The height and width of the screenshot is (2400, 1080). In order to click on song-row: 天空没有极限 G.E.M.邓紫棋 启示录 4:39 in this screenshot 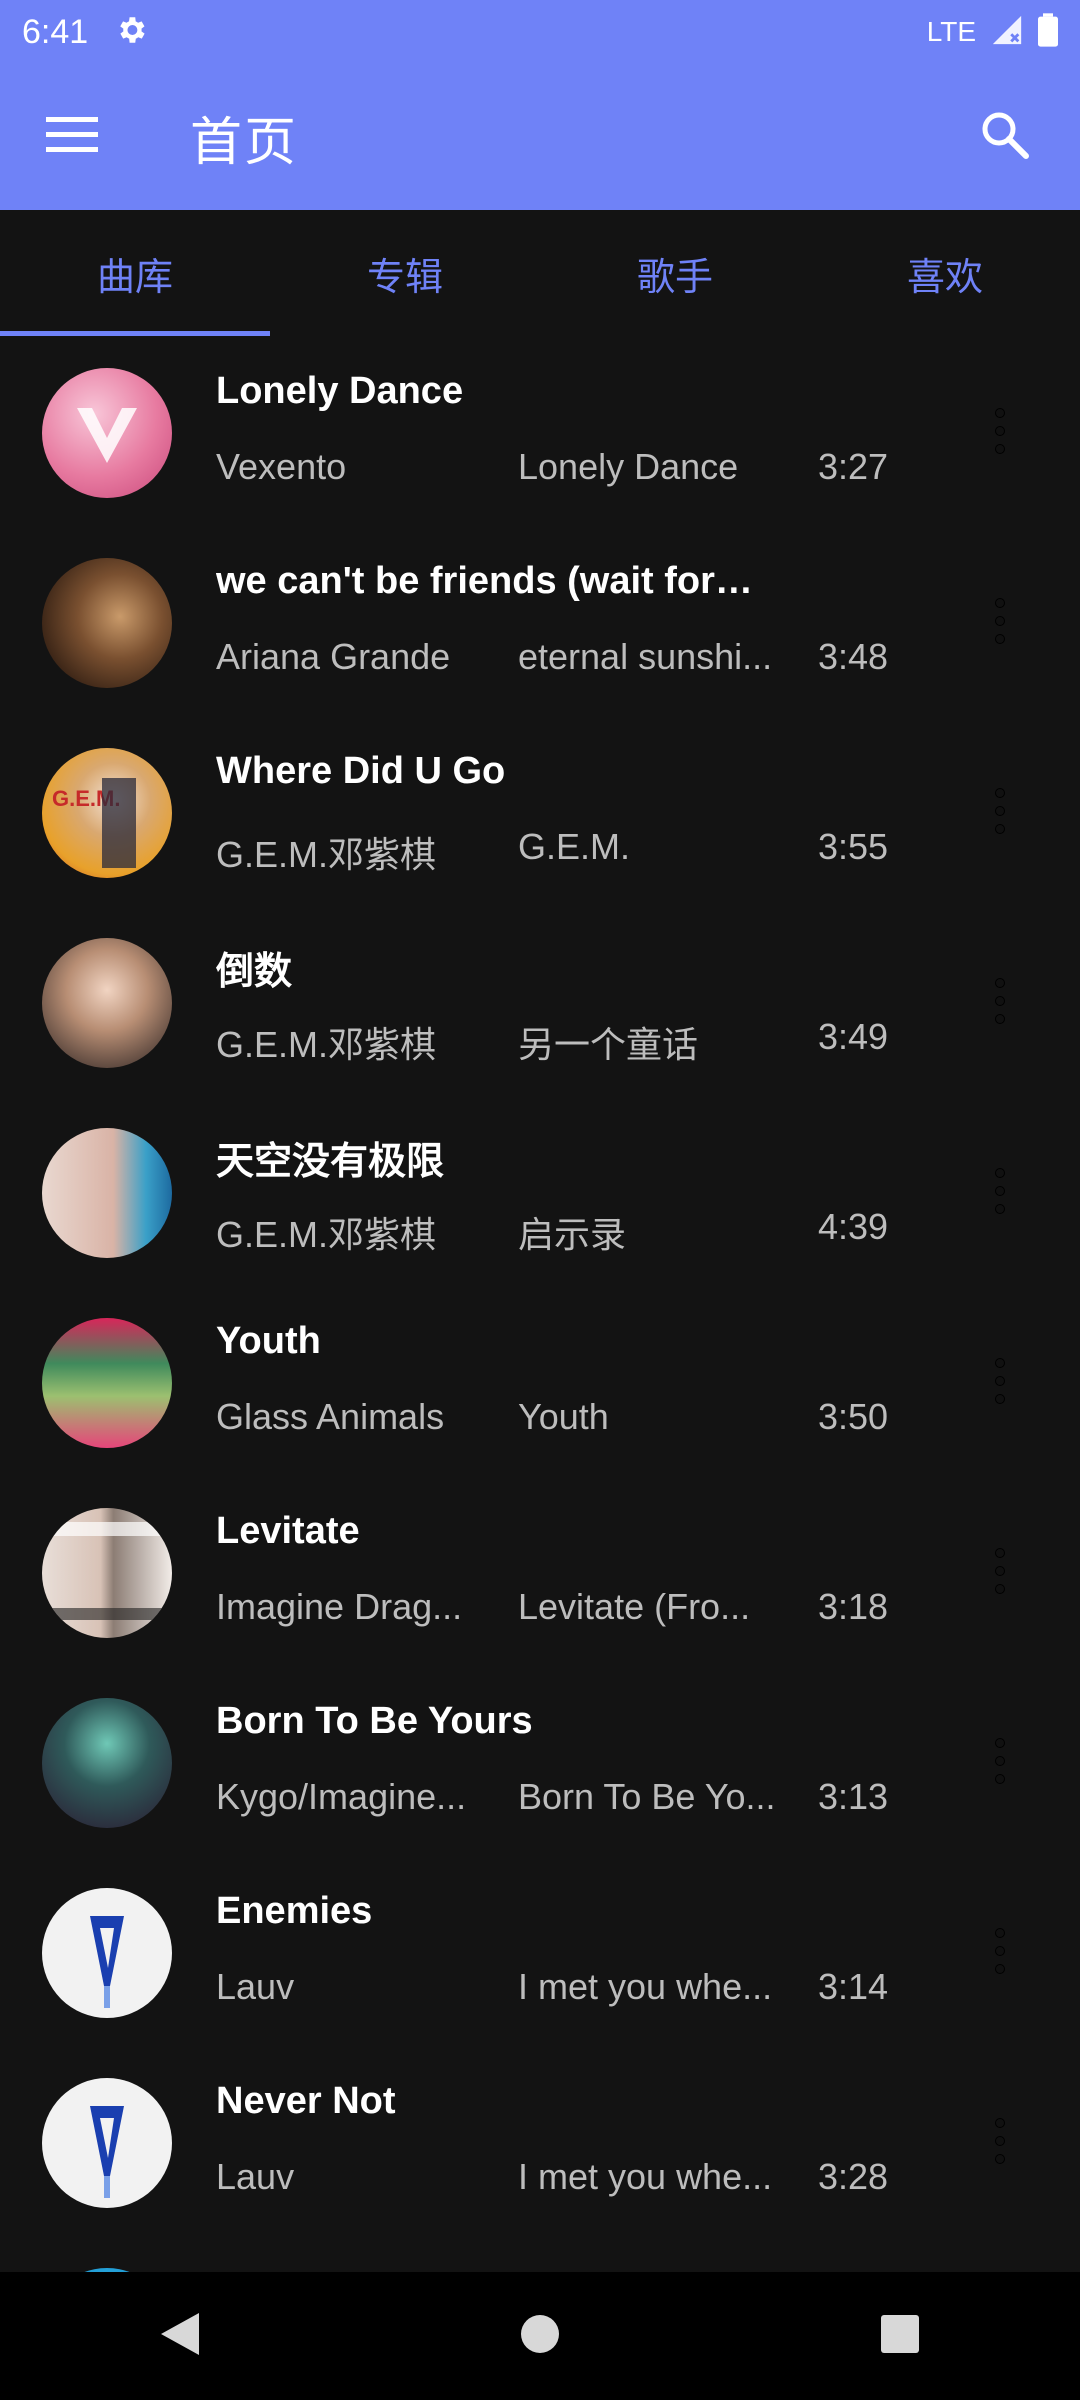, I will do `click(540, 1191)`.